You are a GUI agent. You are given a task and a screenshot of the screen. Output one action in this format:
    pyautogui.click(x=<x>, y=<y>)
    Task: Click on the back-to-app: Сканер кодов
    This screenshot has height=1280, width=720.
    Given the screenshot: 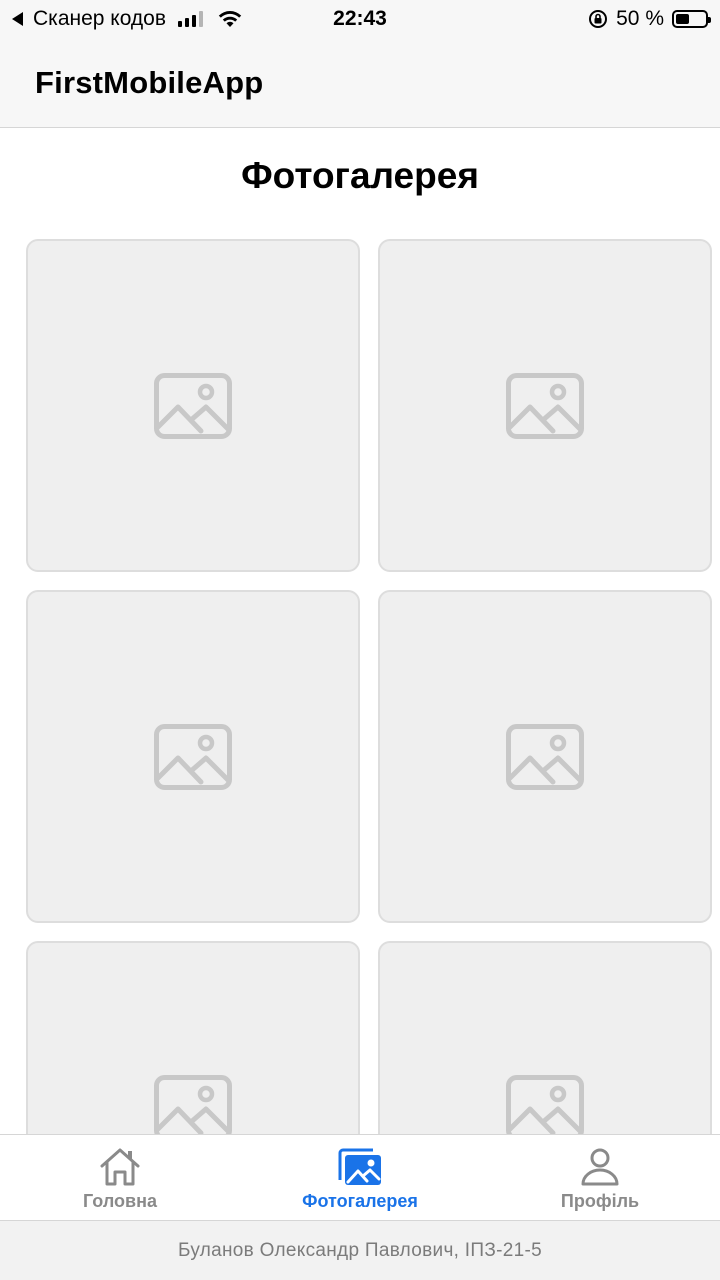 What is the action you would take?
    pyautogui.click(x=142, y=19)
    